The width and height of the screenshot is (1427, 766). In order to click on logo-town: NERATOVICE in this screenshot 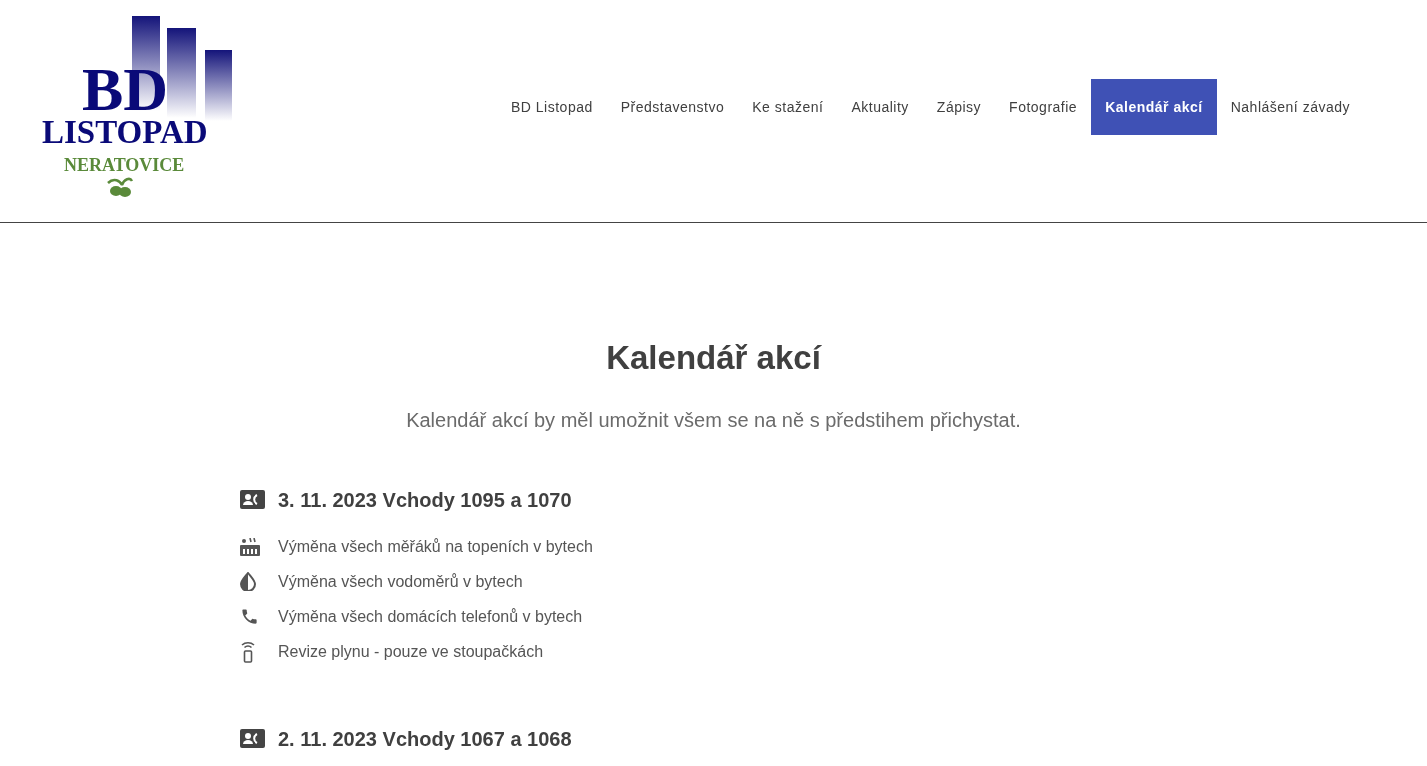, I will do `click(124, 165)`.